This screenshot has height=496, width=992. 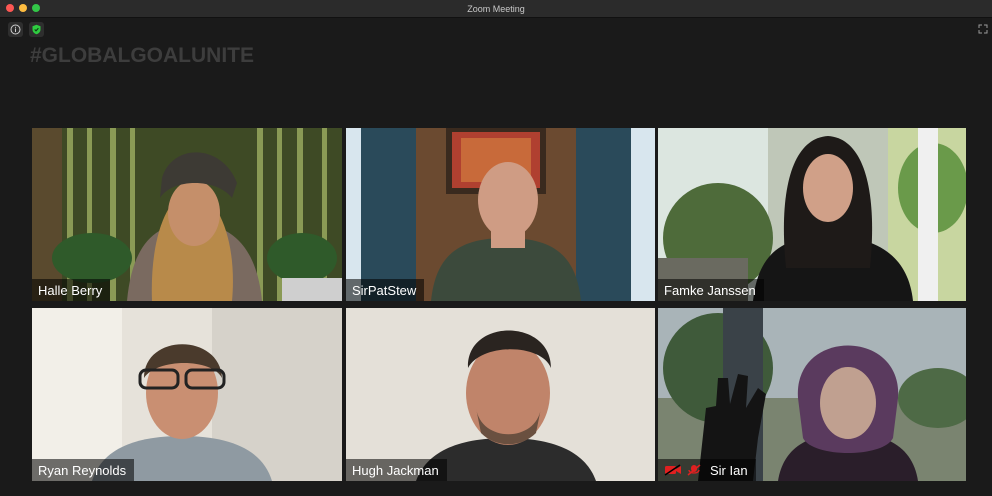 I want to click on maximize-button, so click(x=36, y=8).